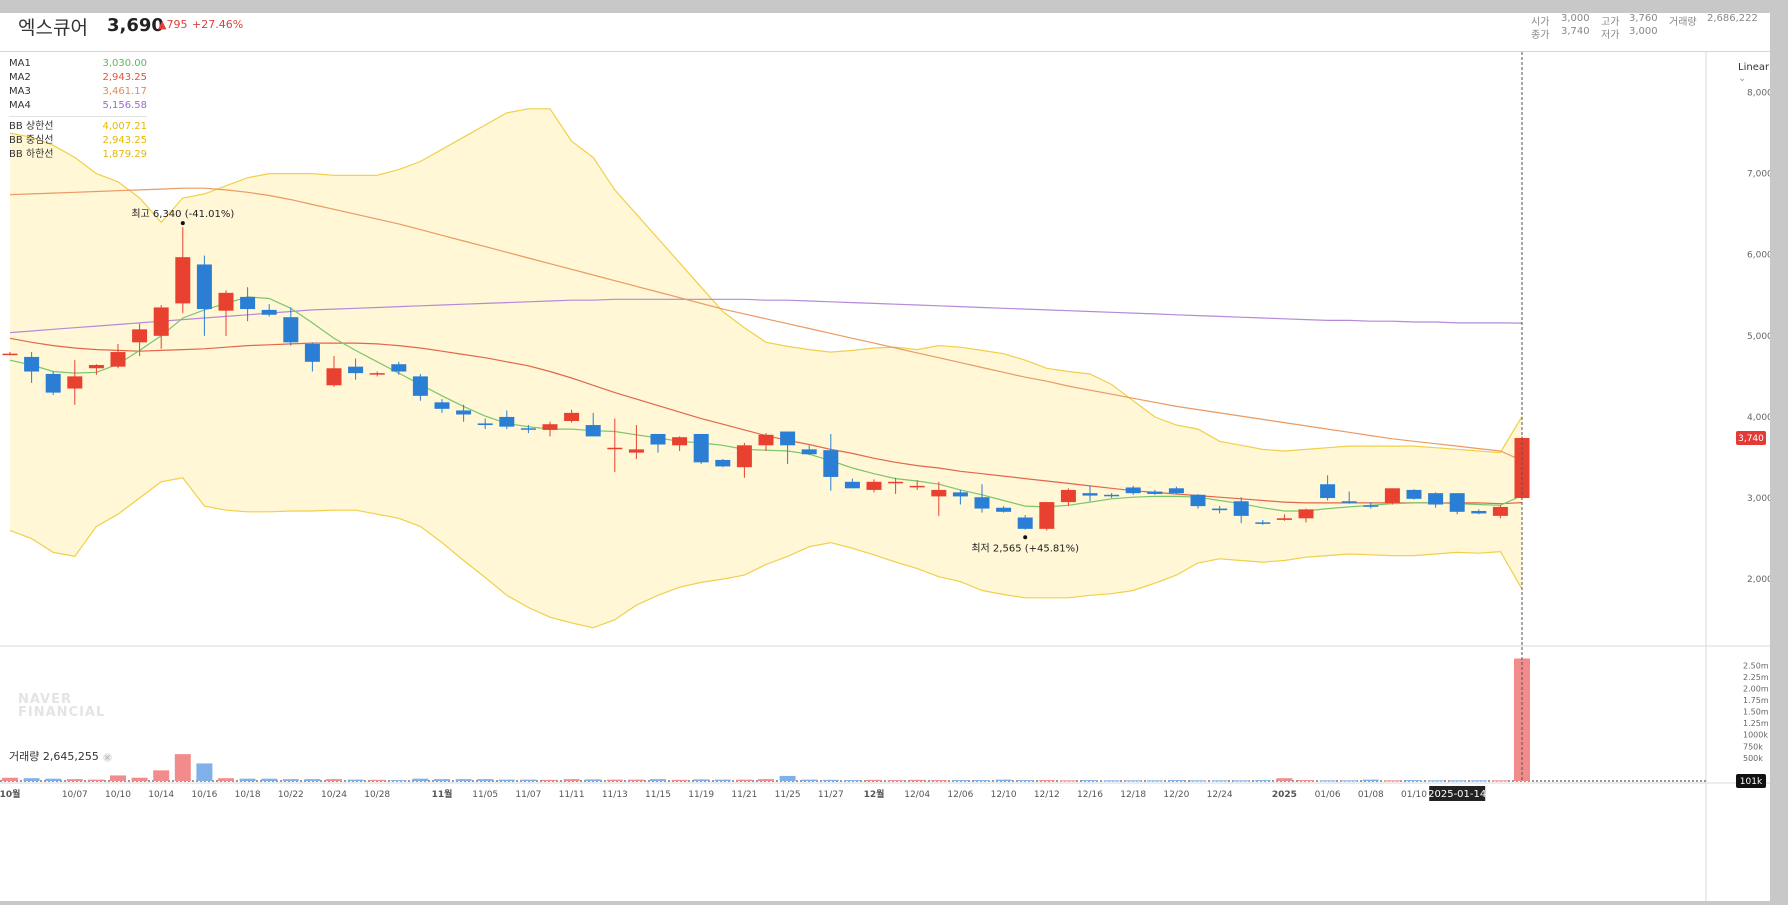  Describe the element at coordinates (1758, 418) in the screenshot. I see `price-tick-label: 4,000` at that location.